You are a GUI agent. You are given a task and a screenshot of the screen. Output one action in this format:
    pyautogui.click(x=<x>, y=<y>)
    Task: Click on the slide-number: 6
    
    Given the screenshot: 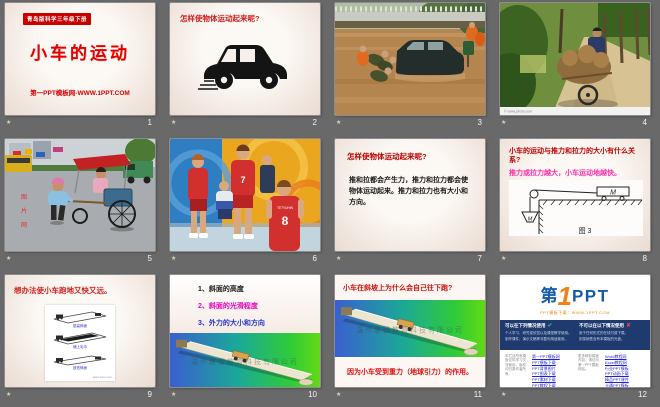 What is the action you would take?
    pyautogui.click(x=314, y=258)
    